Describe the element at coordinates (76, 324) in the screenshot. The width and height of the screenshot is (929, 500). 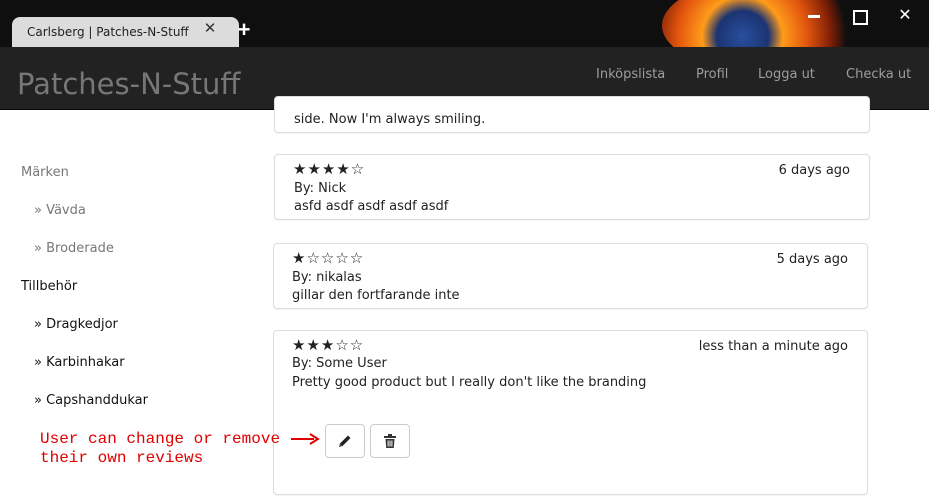
I see `sidebar-item-zippers: » Dragkedjor` at that location.